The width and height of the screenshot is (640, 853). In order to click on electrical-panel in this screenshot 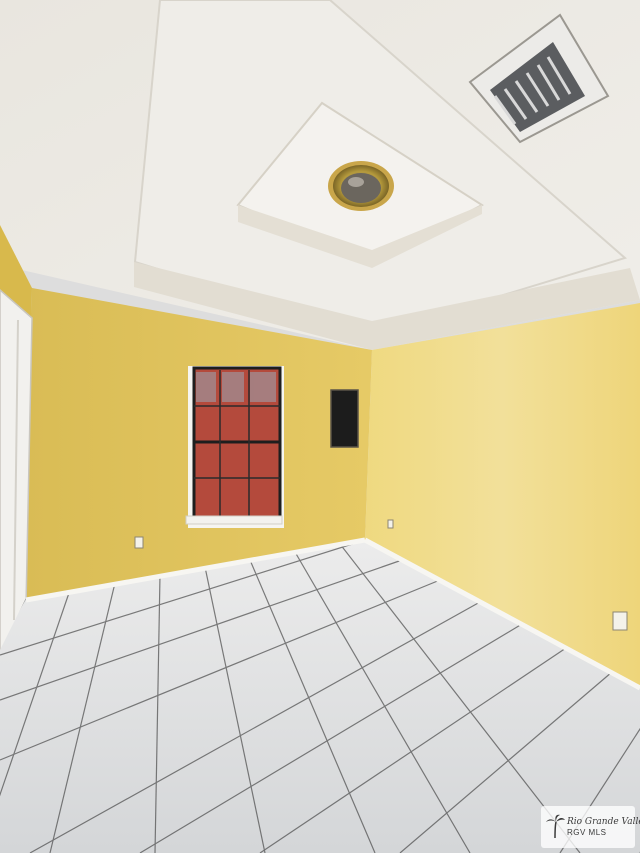, I will do `click(344, 418)`.